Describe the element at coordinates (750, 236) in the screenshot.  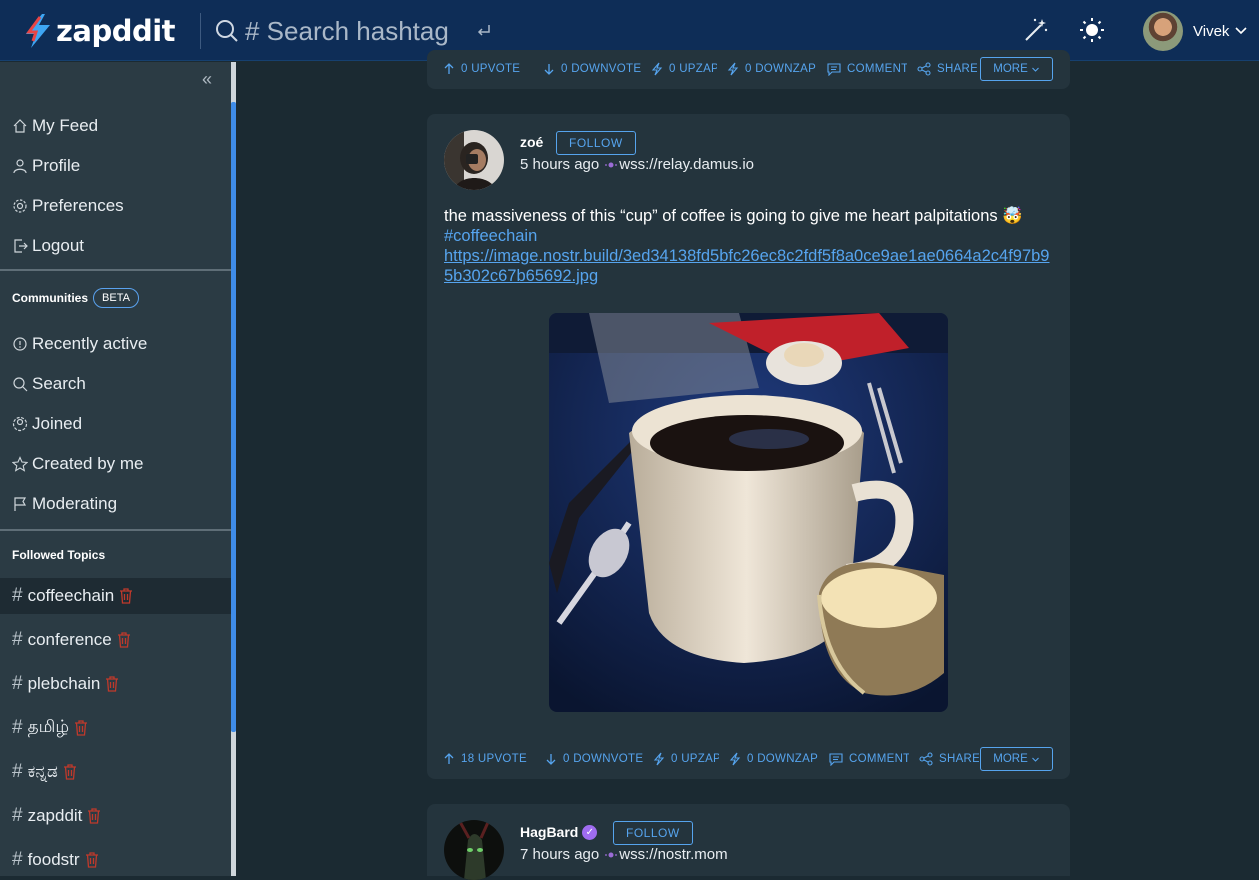
I see `post-hashtag-link: #coffeechain` at that location.